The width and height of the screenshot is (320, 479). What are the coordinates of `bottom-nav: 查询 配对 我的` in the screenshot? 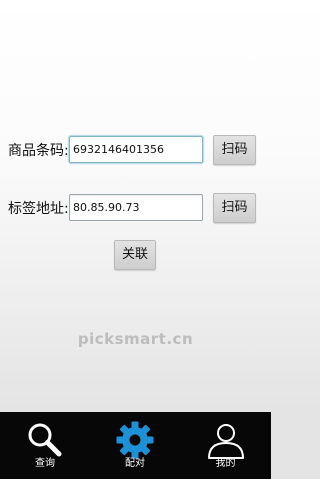 It's located at (135, 445).